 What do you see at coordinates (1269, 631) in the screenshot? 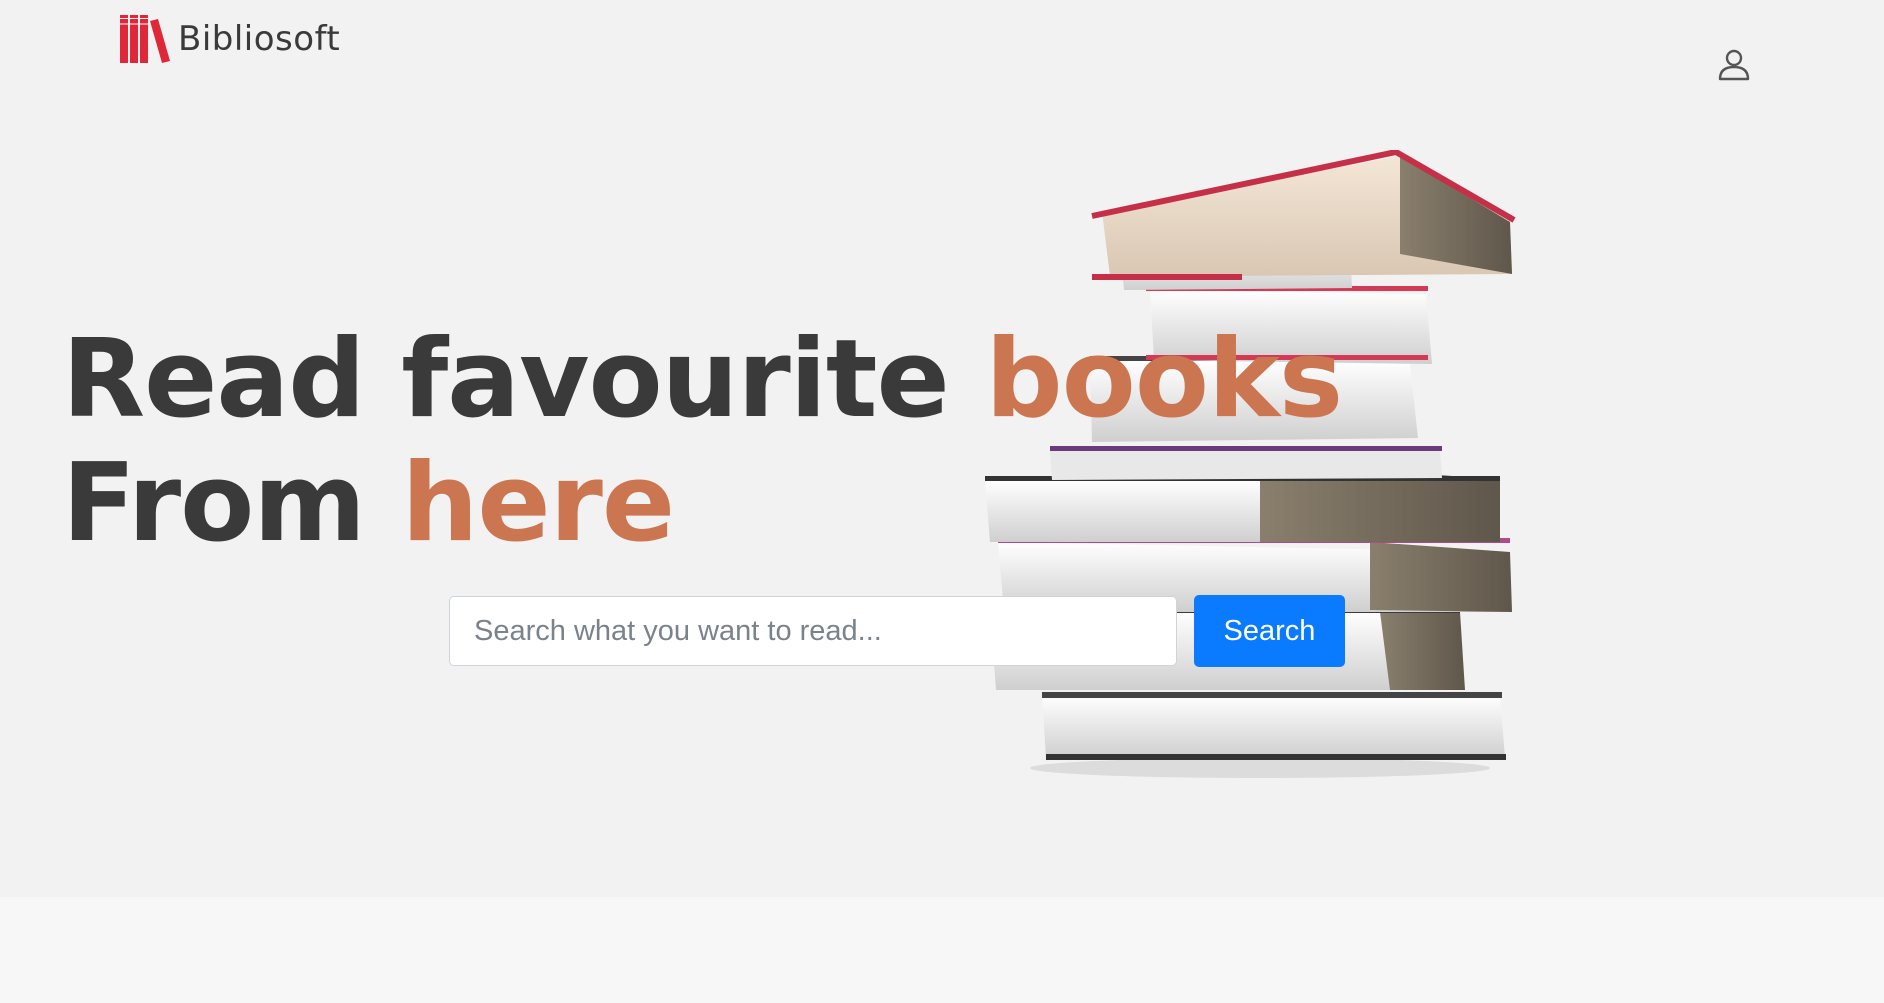
I see `search-button: Search` at bounding box center [1269, 631].